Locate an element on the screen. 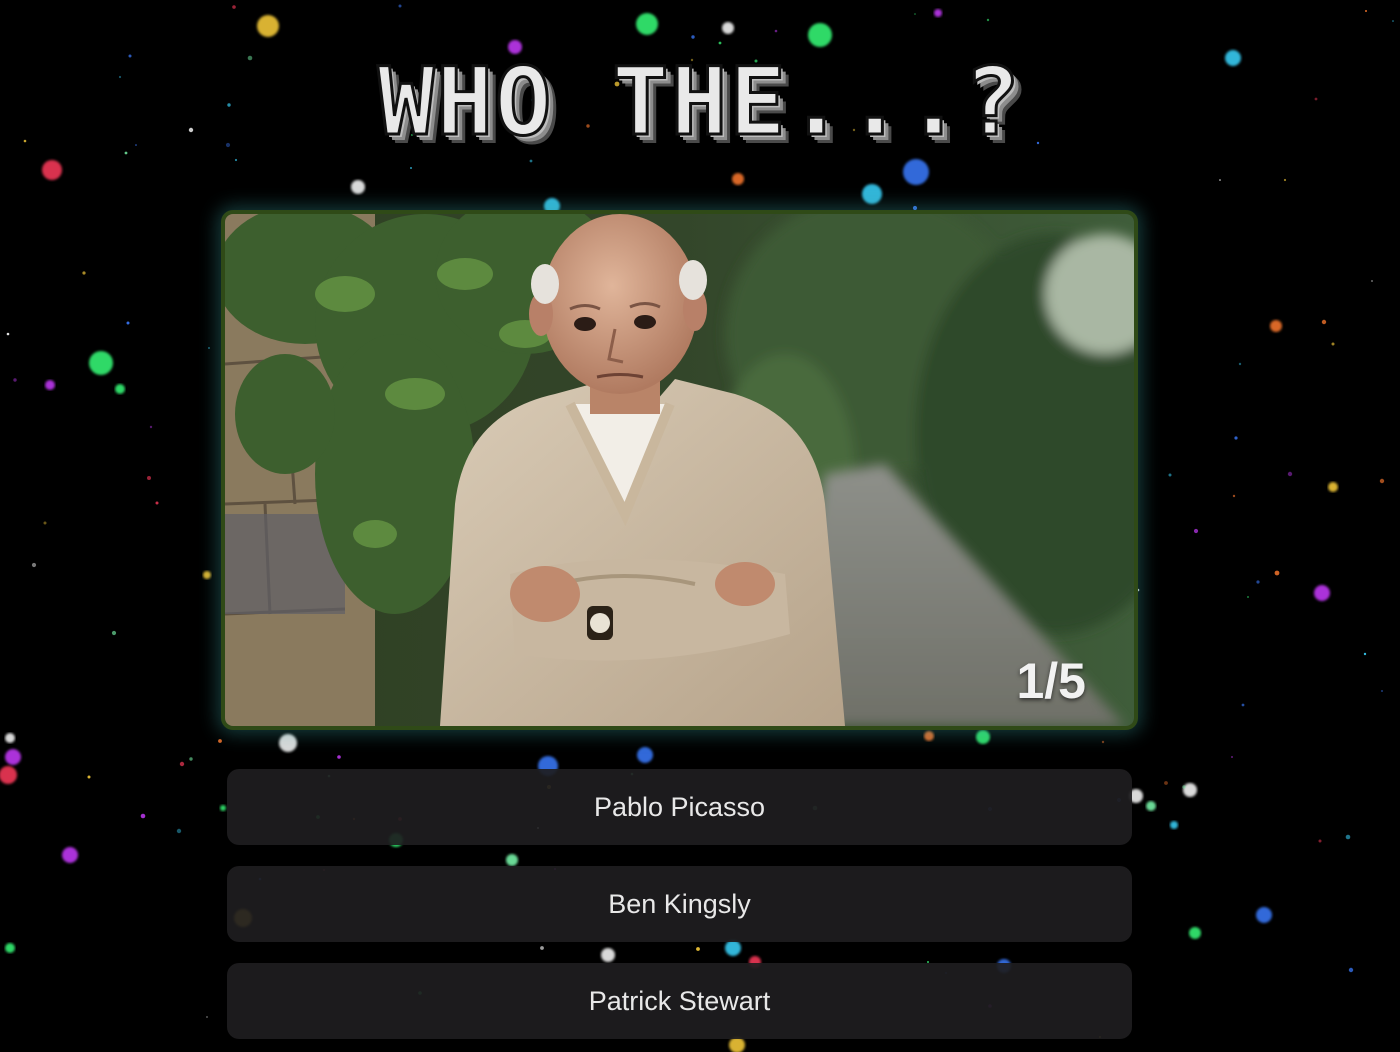 This screenshot has width=1400, height=1052. answer-button-3: Patrick Stewart is located at coordinates (679, 1001).